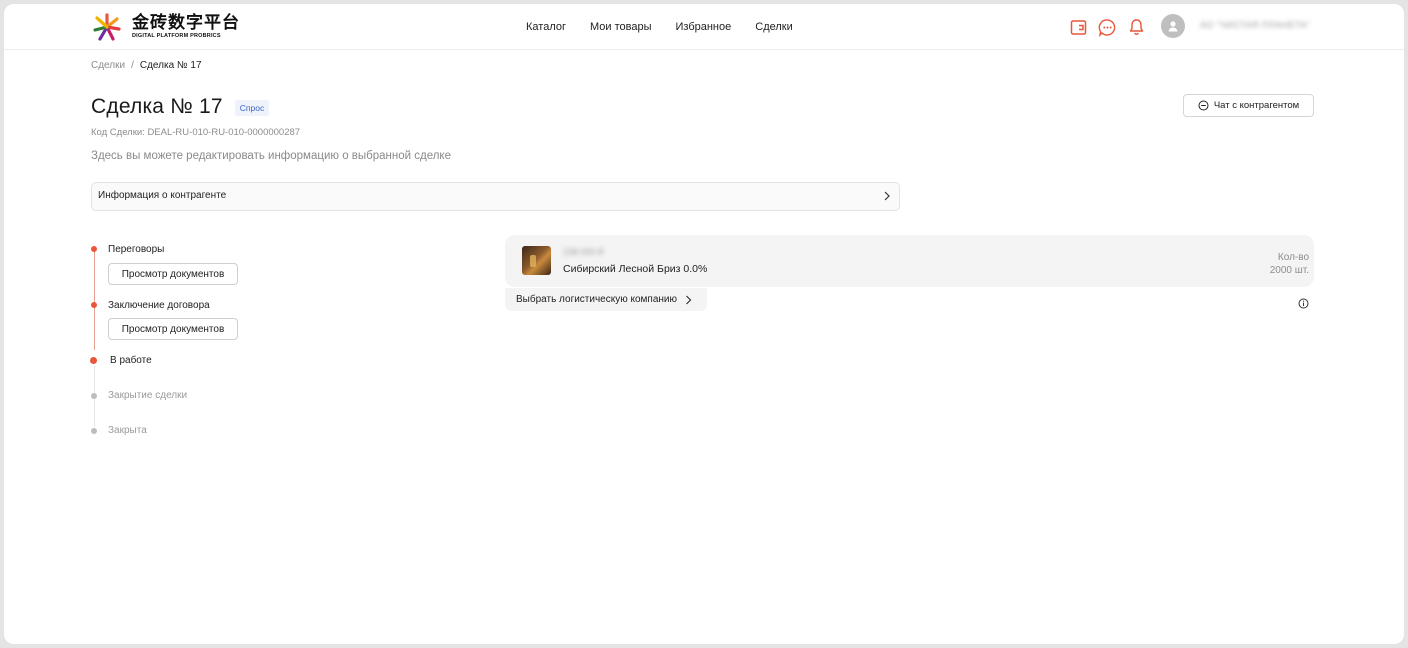  Describe the element at coordinates (1255, 25) in the screenshot. I see `user-name: АО "ЧИСТАЯ ПЛАНЕТА"` at that location.